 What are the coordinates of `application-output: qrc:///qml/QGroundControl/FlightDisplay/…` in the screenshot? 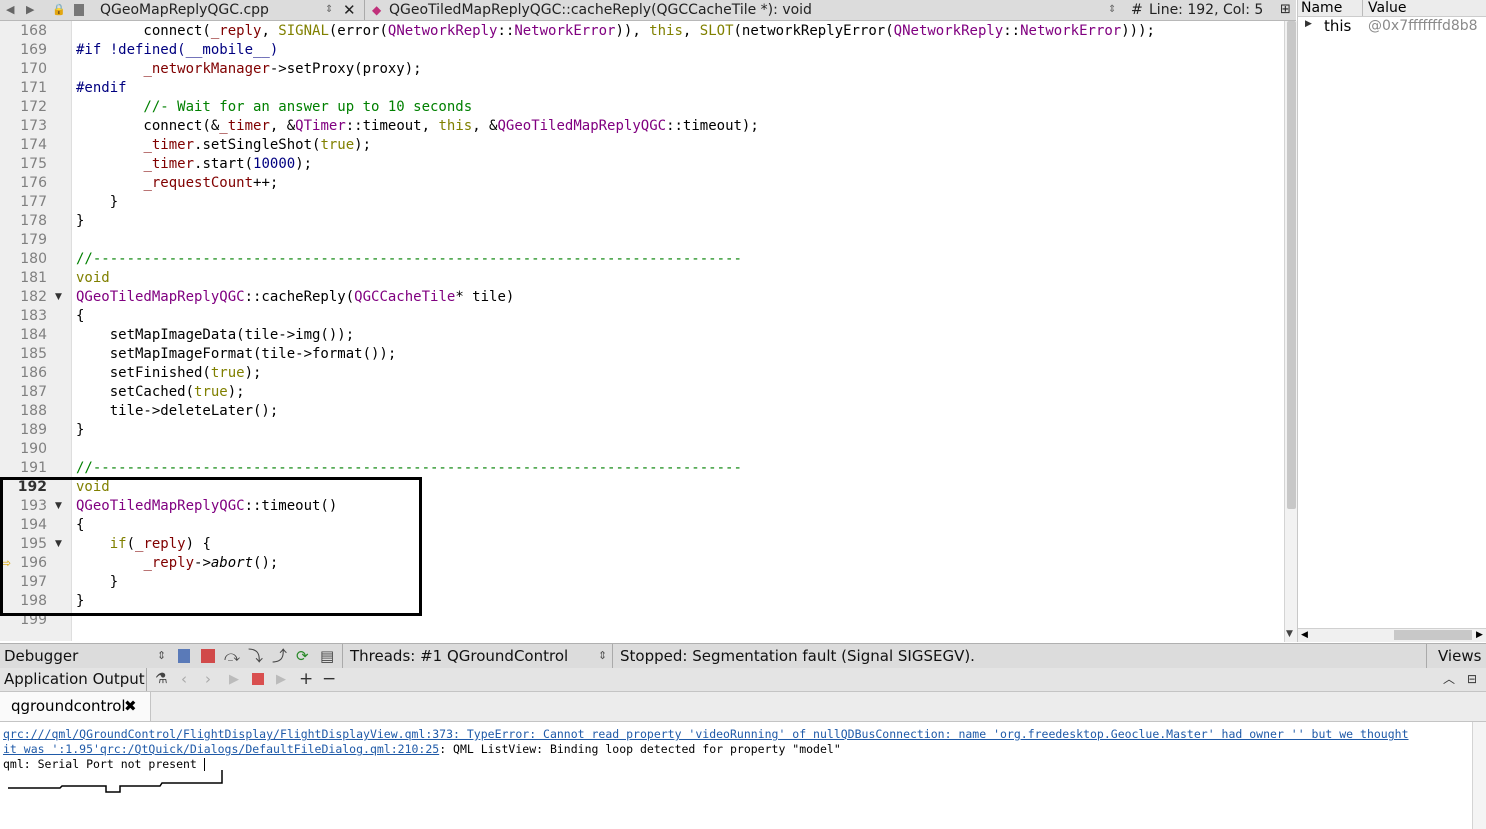 It's located at (736, 775).